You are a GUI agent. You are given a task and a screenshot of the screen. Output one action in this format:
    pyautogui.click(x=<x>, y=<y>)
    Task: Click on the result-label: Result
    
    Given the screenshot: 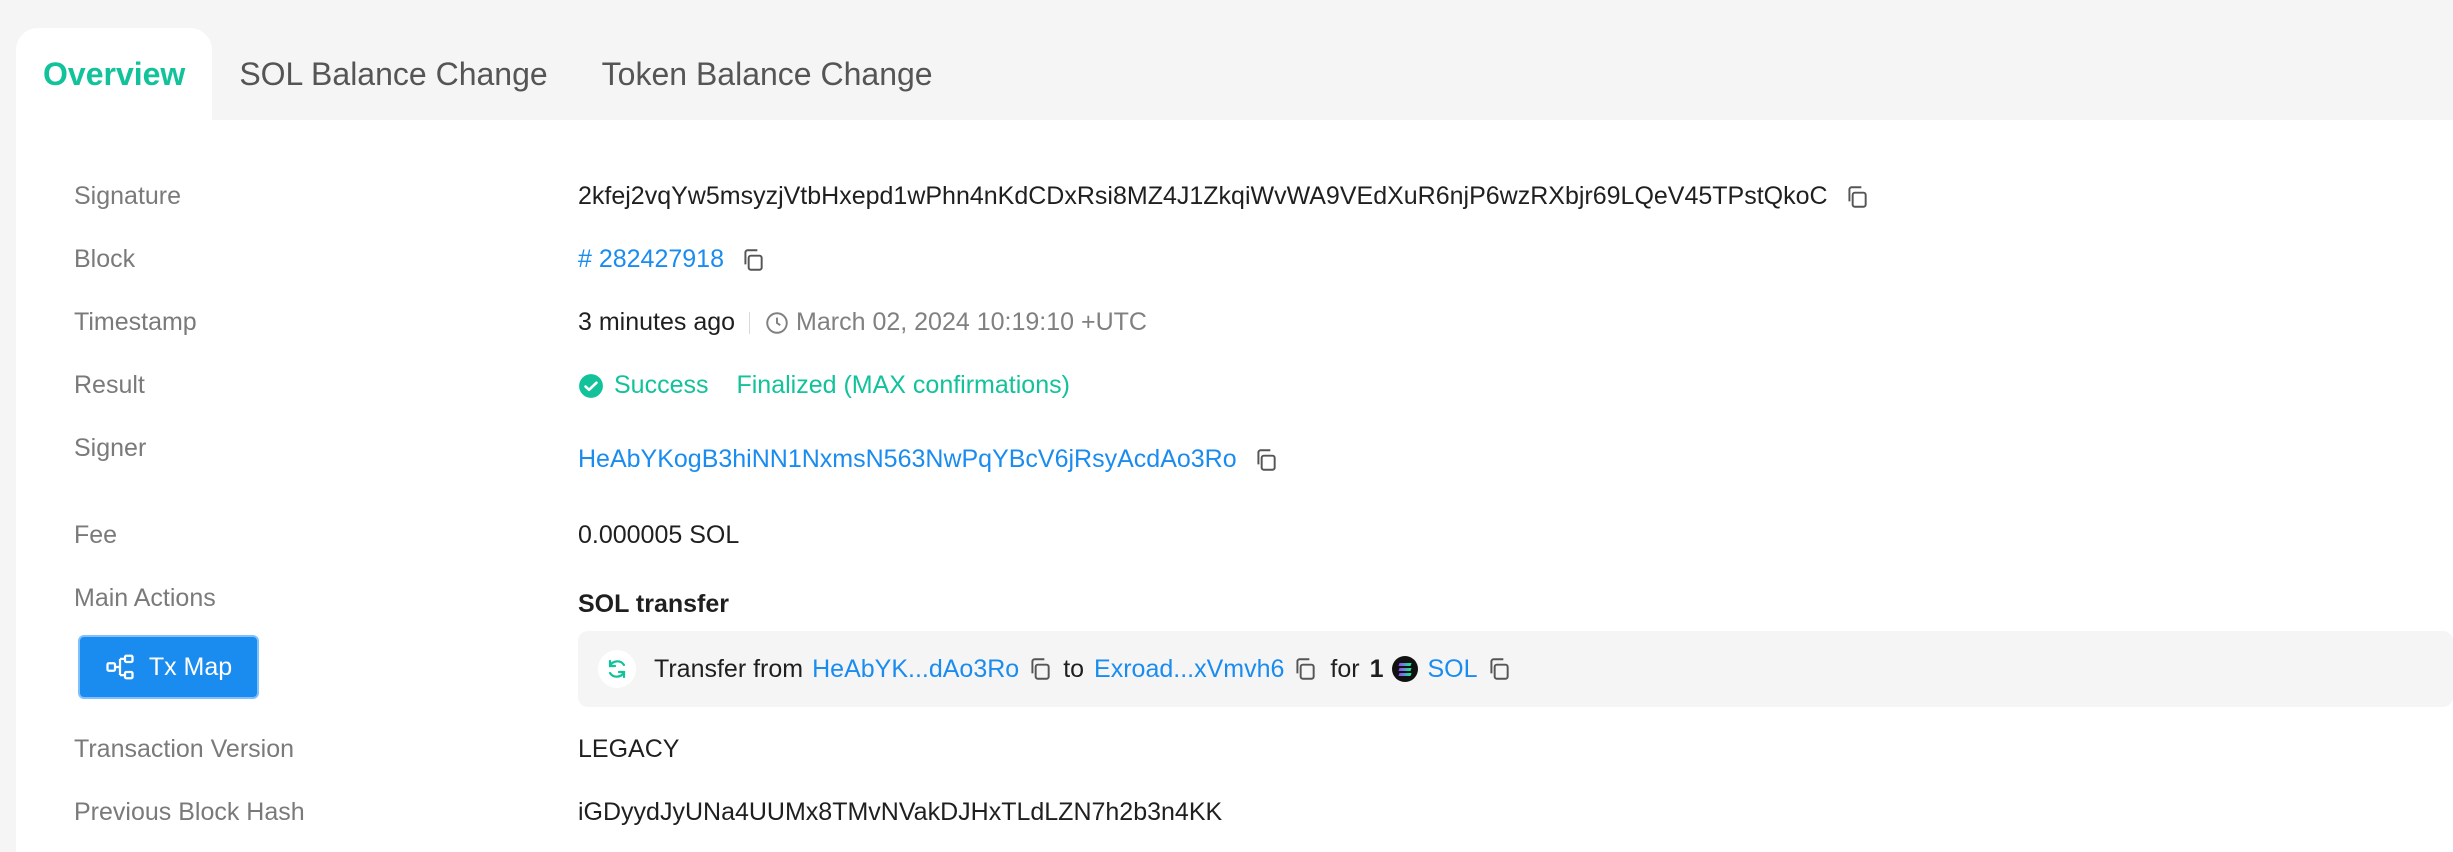 What is the action you would take?
    pyautogui.click(x=109, y=385)
    